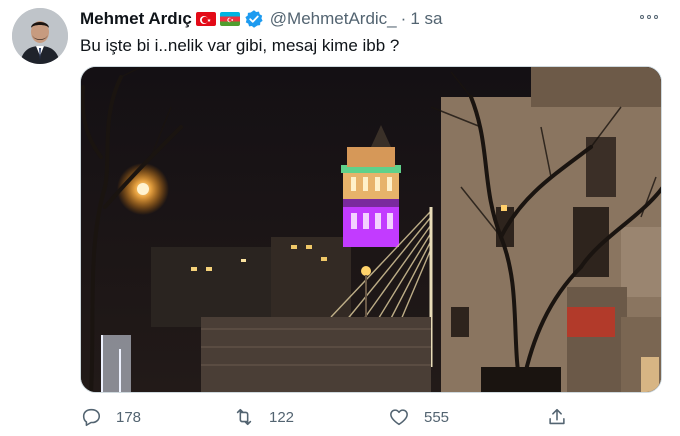 This screenshot has width=680, height=436. What do you see at coordinates (282, 417) in the screenshot?
I see `retweet-count: 122` at bounding box center [282, 417].